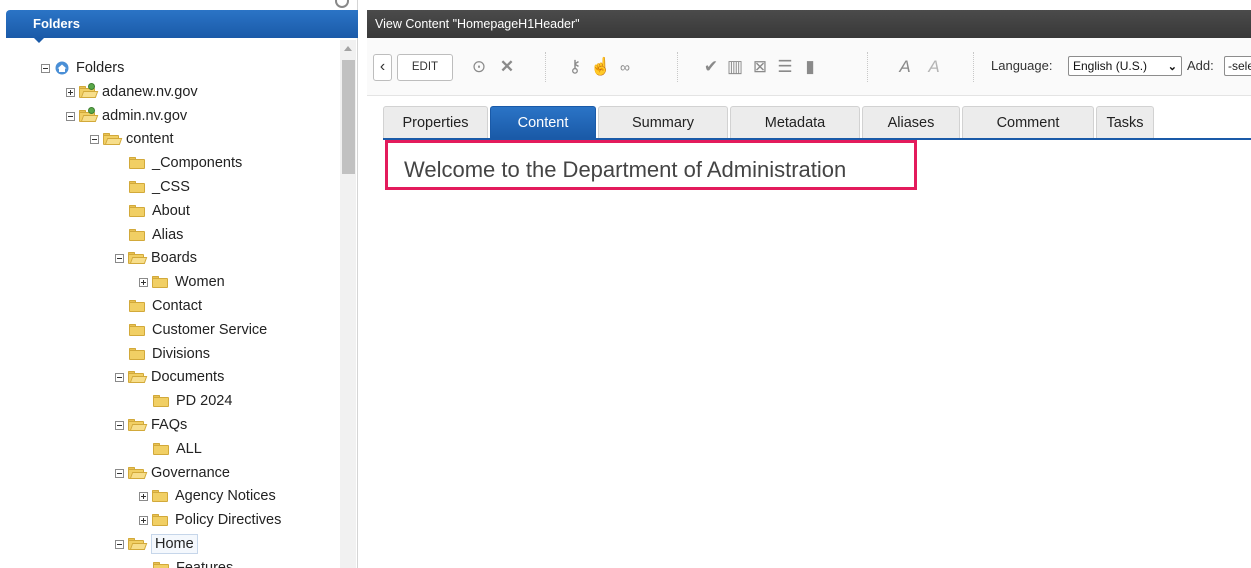 The width and height of the screenshot is (1251, 568). I want to click on tree-item-label: Contact, so click(177, 306).